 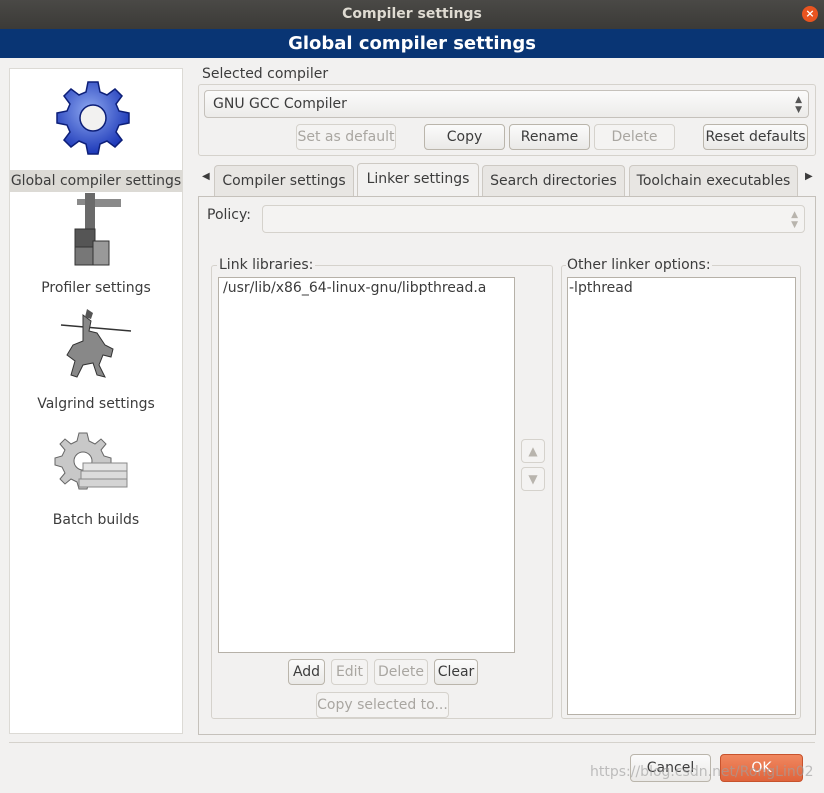 What do you see at coordinates (755, 137) in the screenshot?
I see `reset-defaults-button: Reset defaults` at bounding box center [755, 137].